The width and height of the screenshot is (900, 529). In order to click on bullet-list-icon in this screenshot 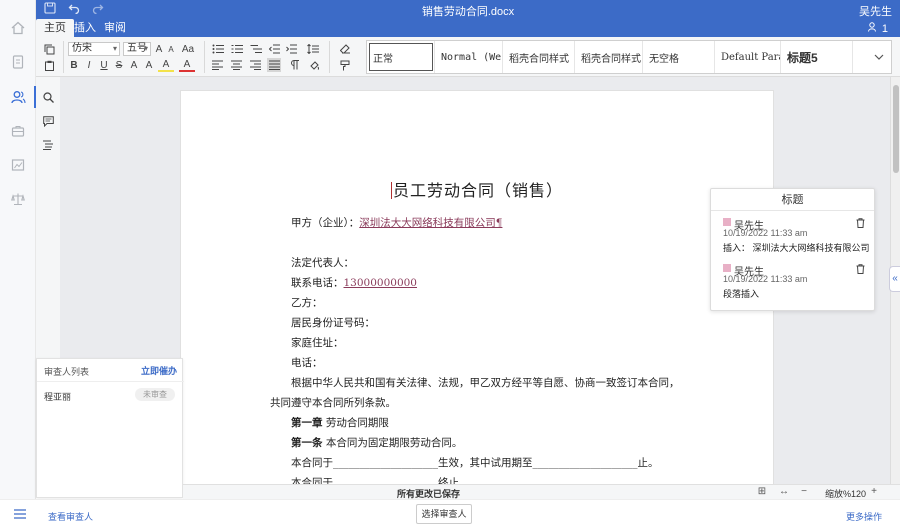, I will do `click(218, 49)`.